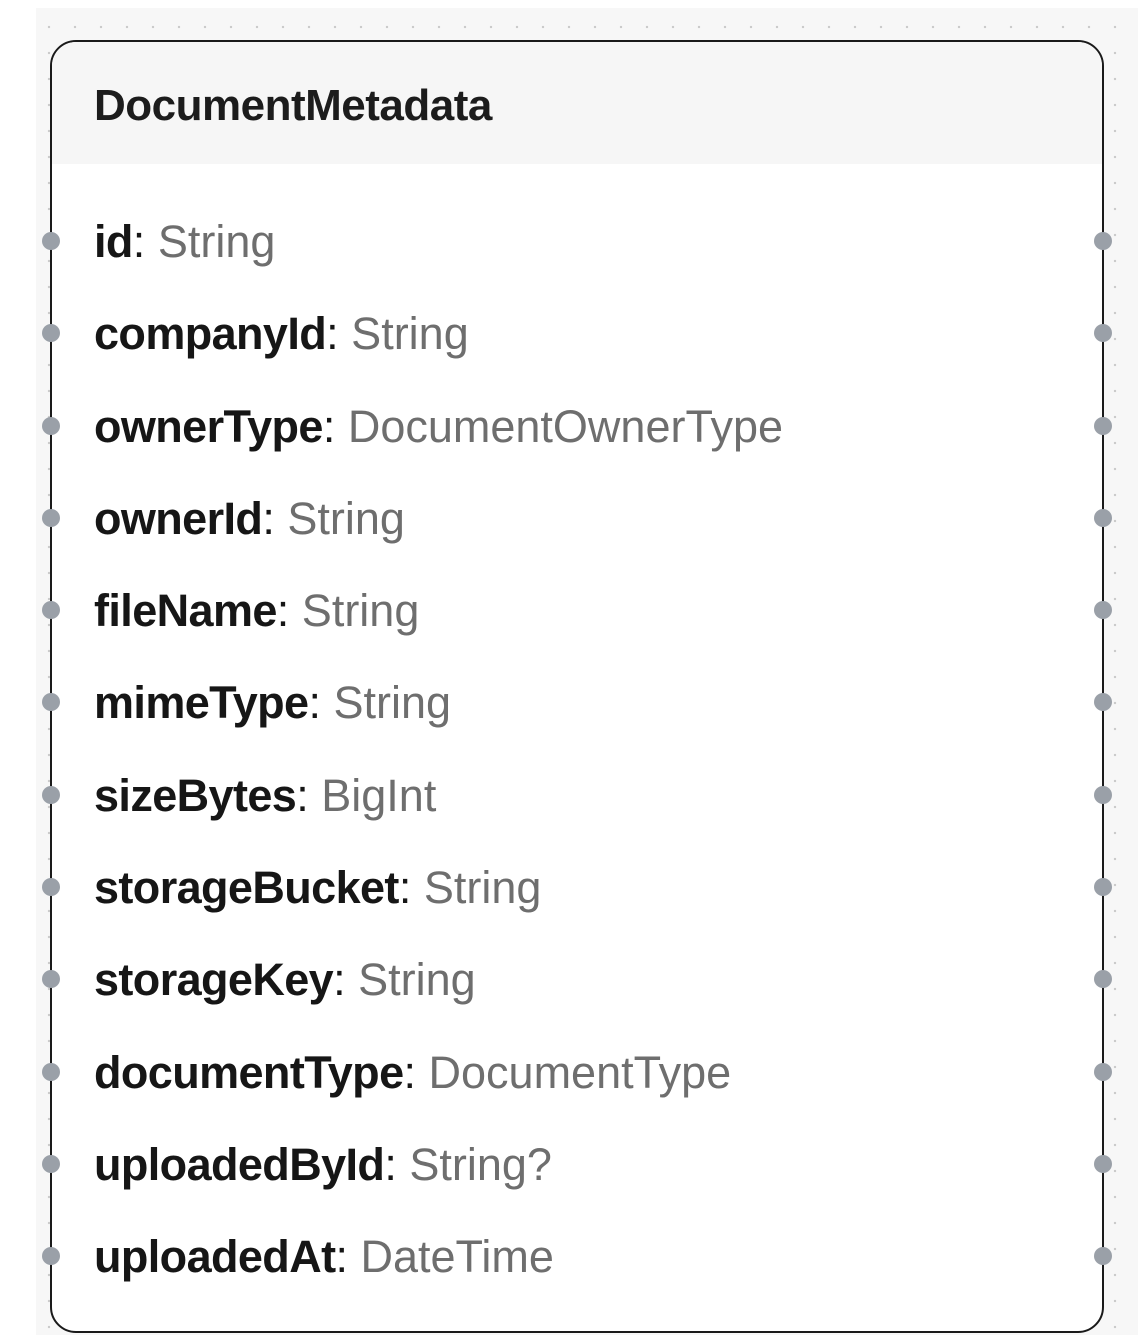 The image size is (1138, 1335). Describe the element at coordinates (577, 611) in the screenshot. I see `model-field-row: fileName: String` at that location.